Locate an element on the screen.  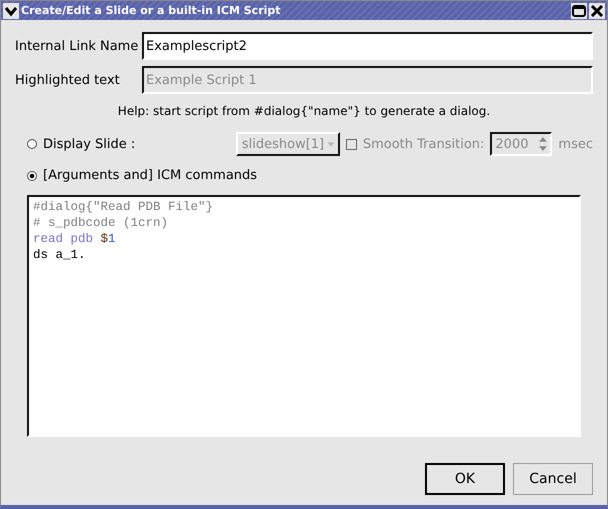
text-field: Examplescript2 is located at coordinates (367, 46).